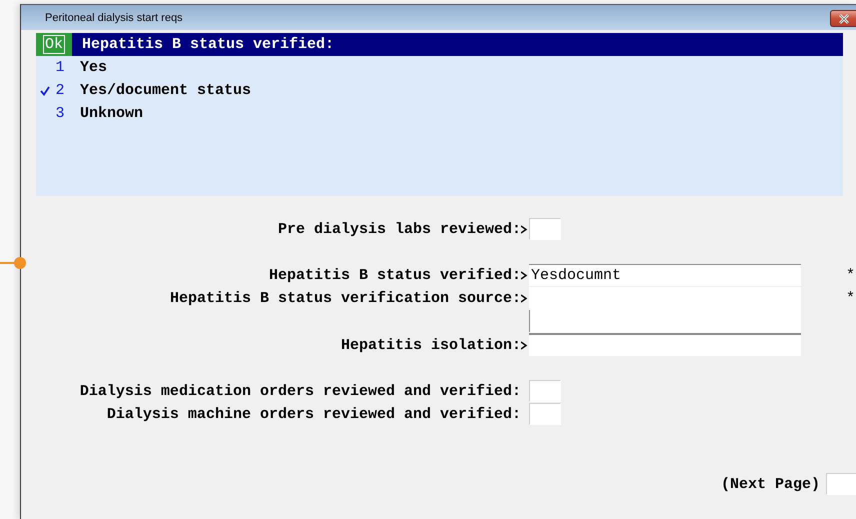 The image size is (856, 519). I want to click on close-button, so click(843, 18).